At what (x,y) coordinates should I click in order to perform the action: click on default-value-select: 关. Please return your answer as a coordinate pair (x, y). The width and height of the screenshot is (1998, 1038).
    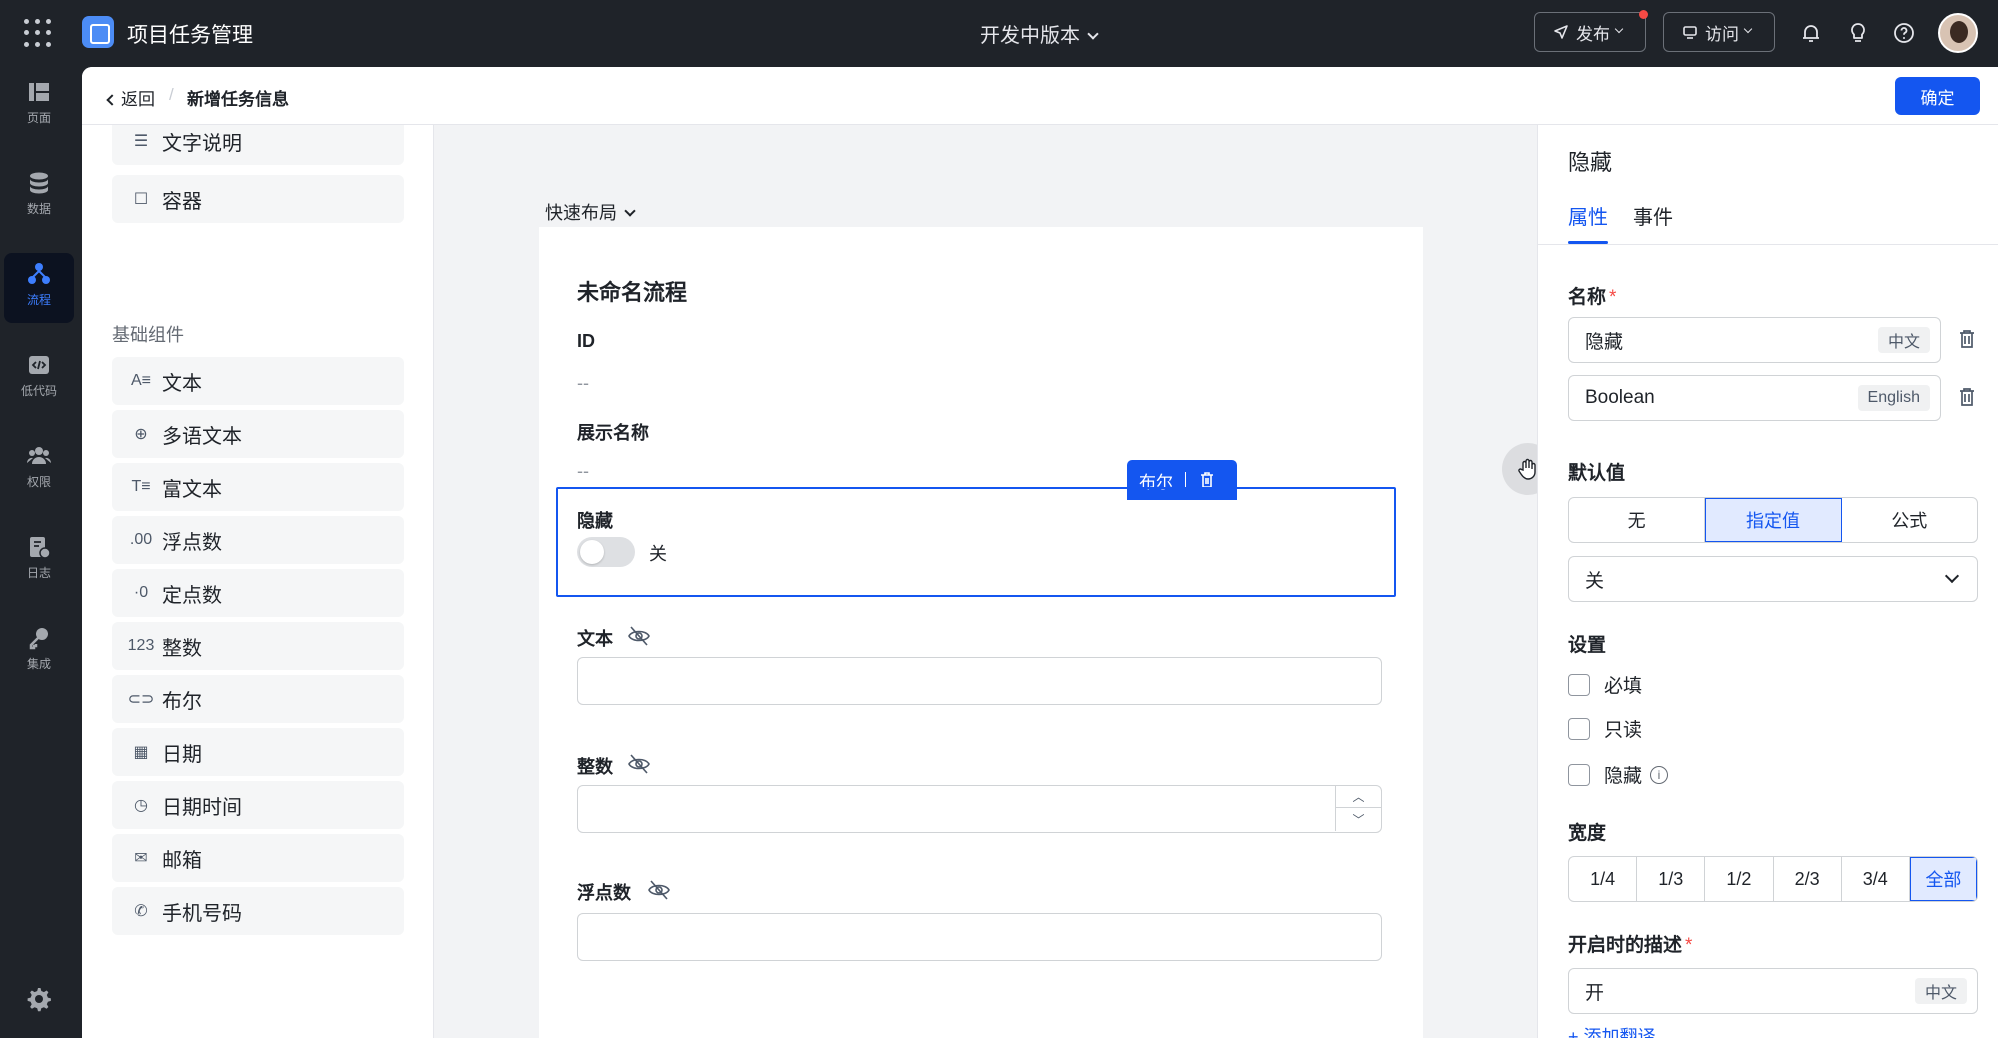
    Looking at the image, I should click on (1773, 579).